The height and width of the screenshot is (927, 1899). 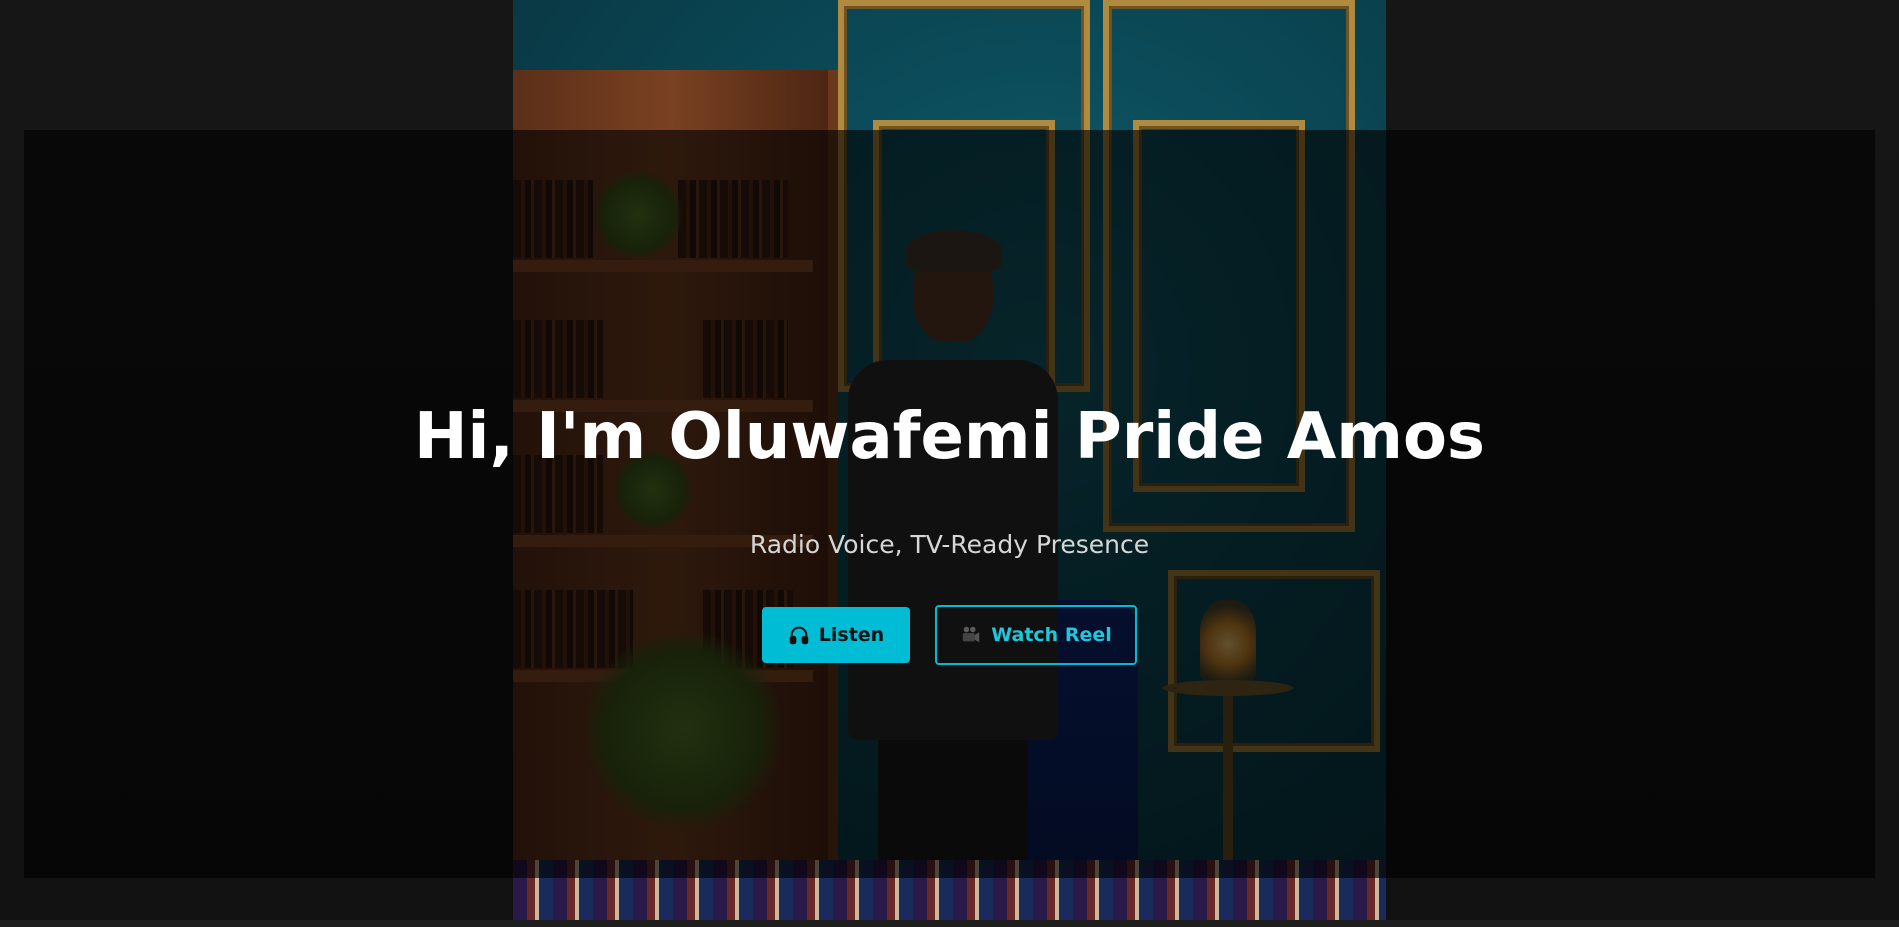 I want to click on watch-reel-button-label: Watch Reel, so click(x=1051, y=635).